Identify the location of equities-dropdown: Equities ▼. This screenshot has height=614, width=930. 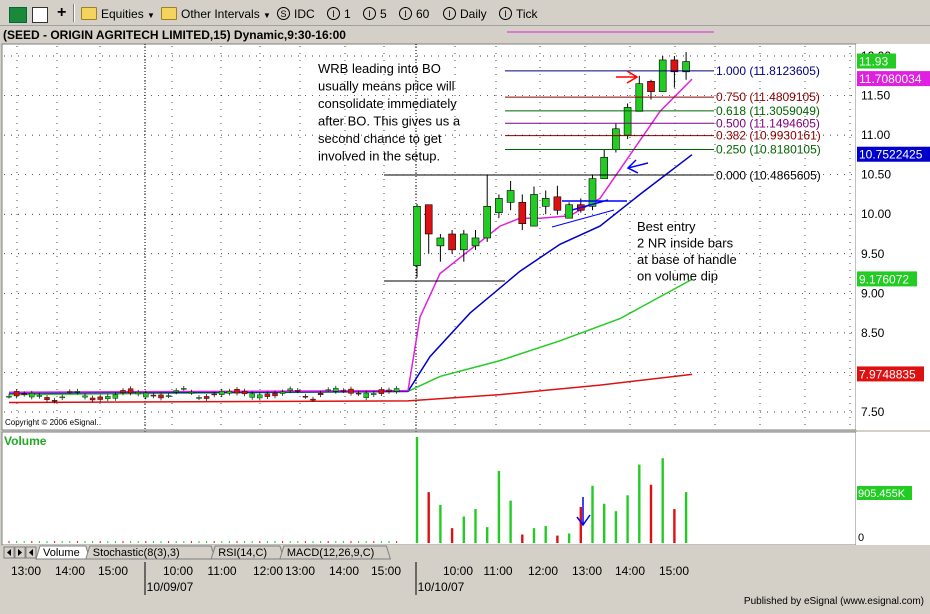
(118, 14).